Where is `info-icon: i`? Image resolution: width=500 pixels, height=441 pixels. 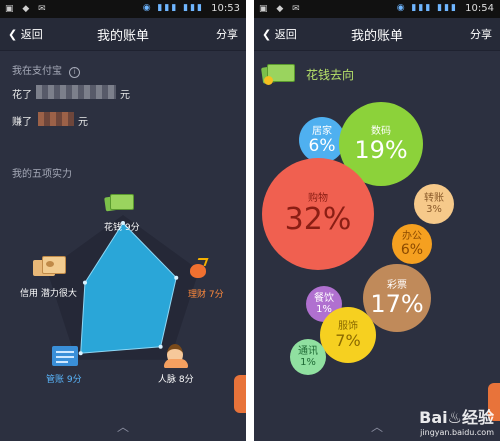
info-icon: i is located at coordinates (75, 72).